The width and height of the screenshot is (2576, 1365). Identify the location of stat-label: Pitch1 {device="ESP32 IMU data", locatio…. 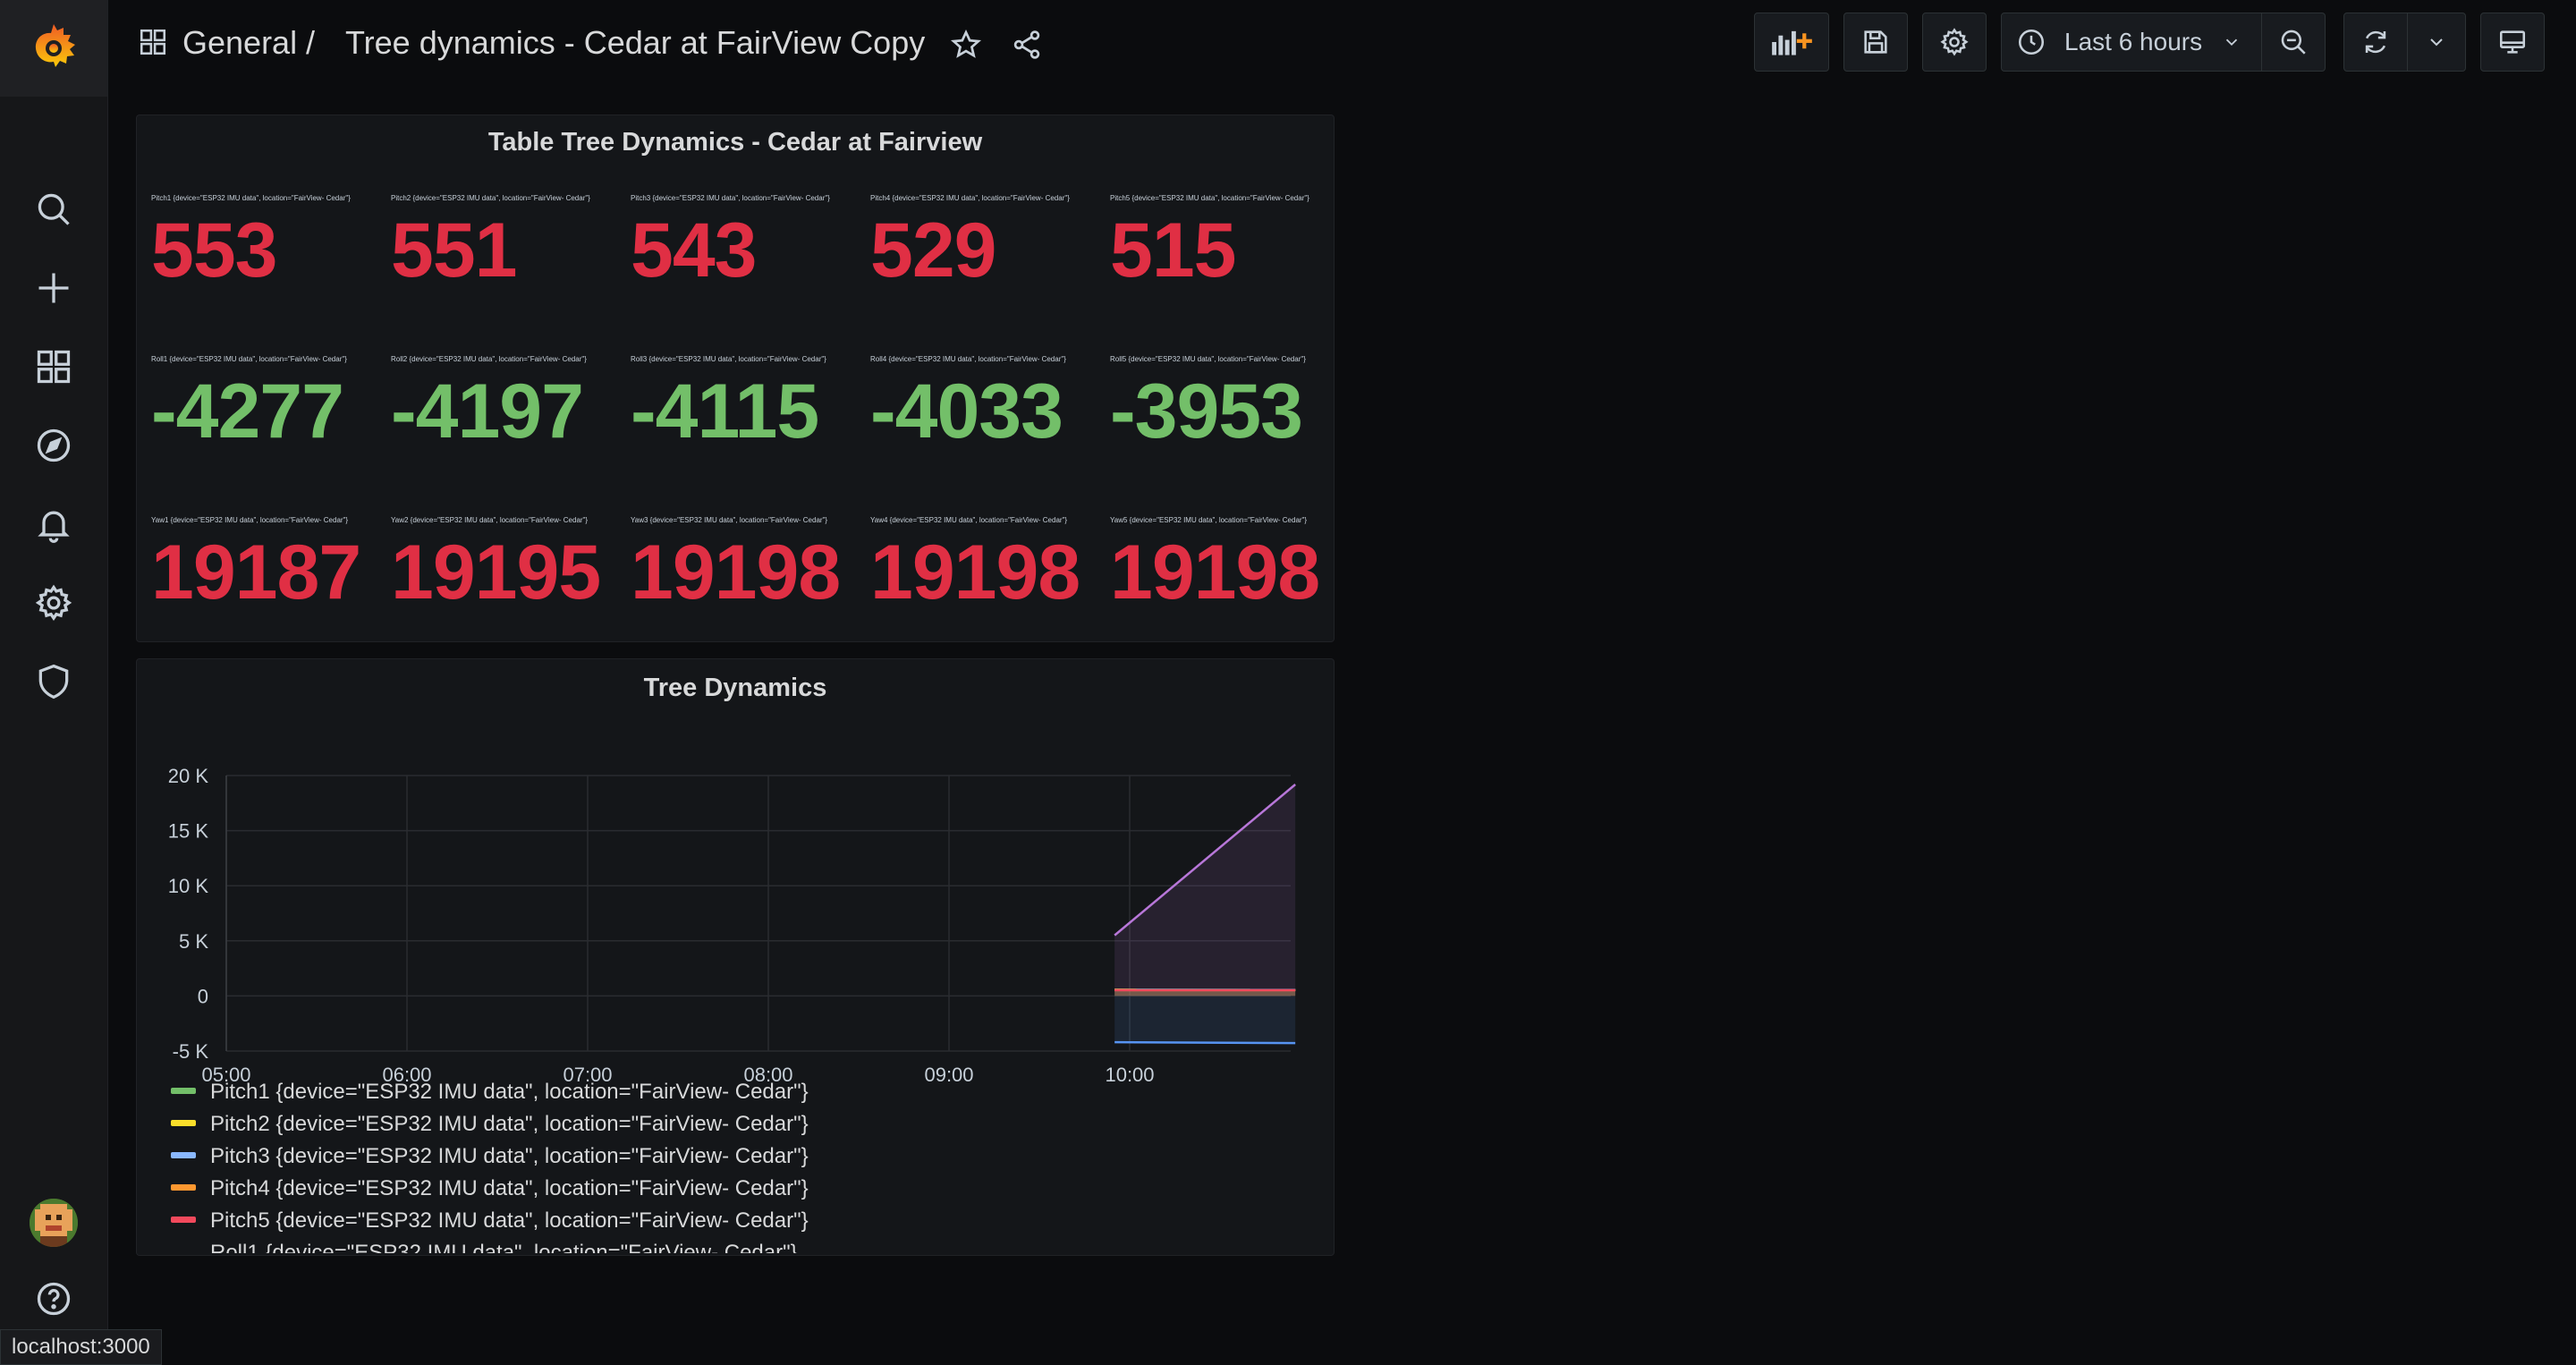
(251, 198).